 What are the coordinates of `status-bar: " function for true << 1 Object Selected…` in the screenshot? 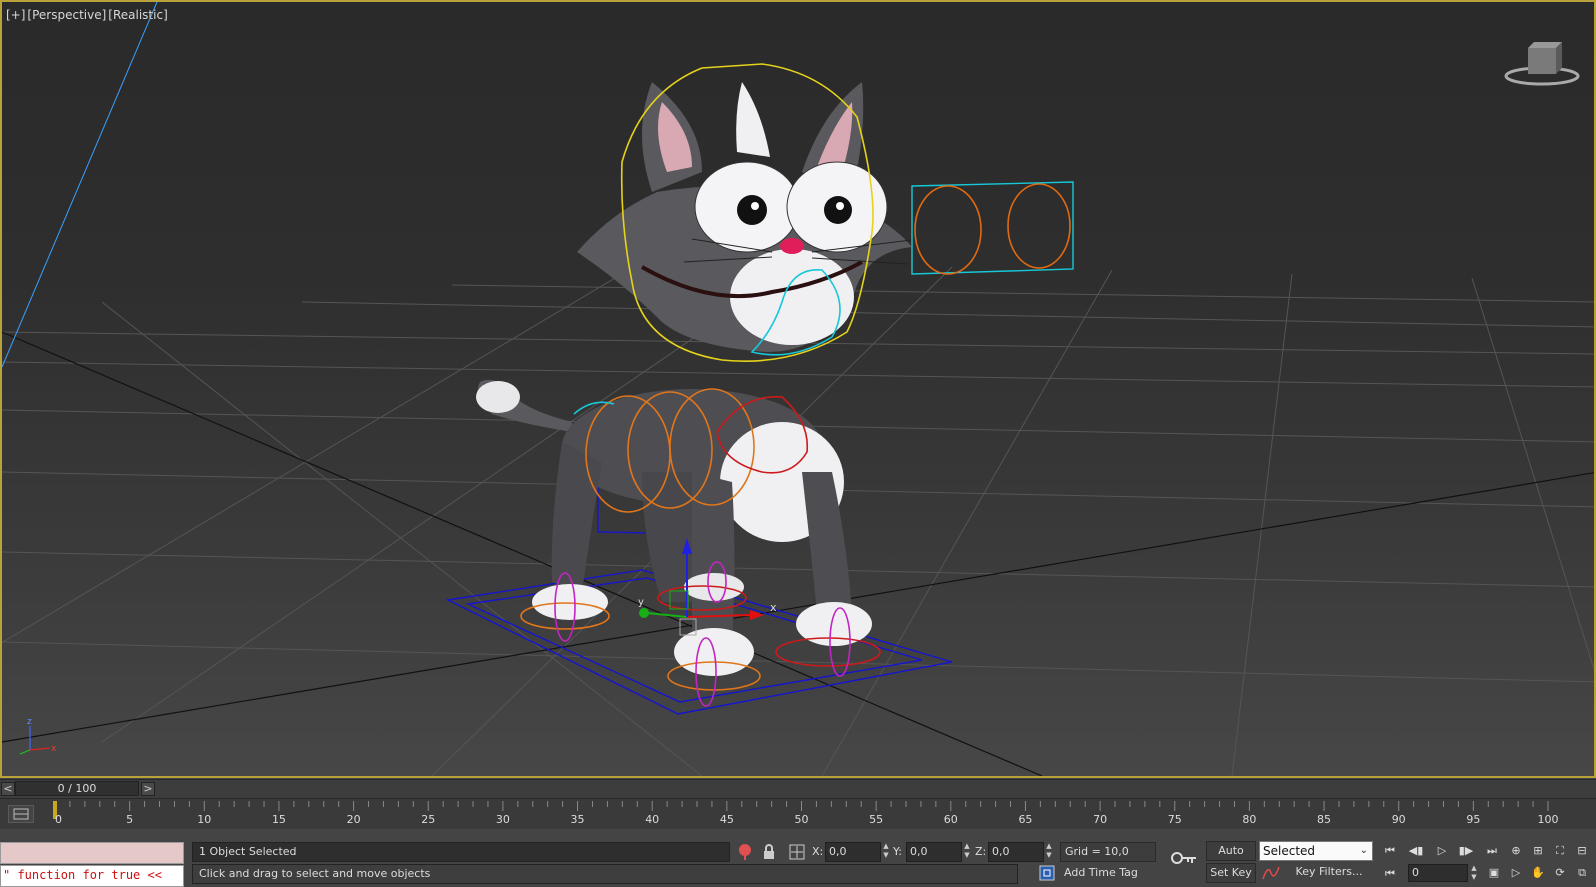 It's located at (798, 858).